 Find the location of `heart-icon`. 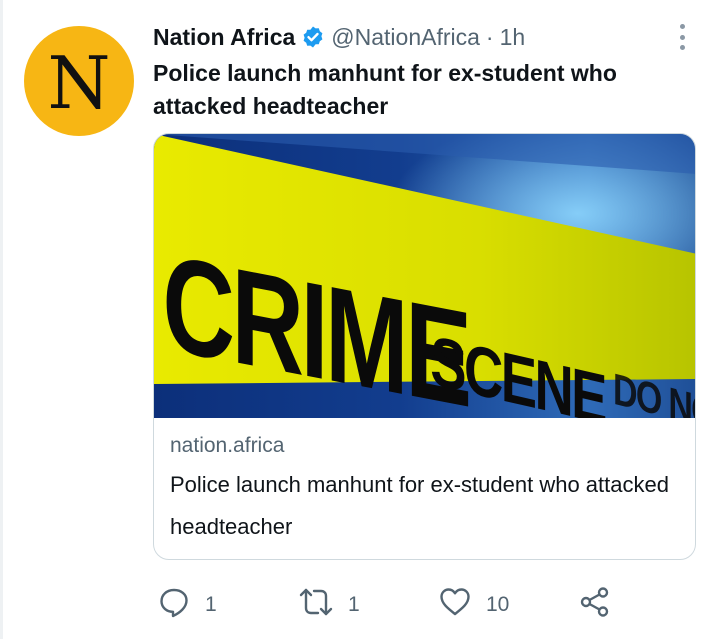

heart-icon is located at coordinates (455, 605).